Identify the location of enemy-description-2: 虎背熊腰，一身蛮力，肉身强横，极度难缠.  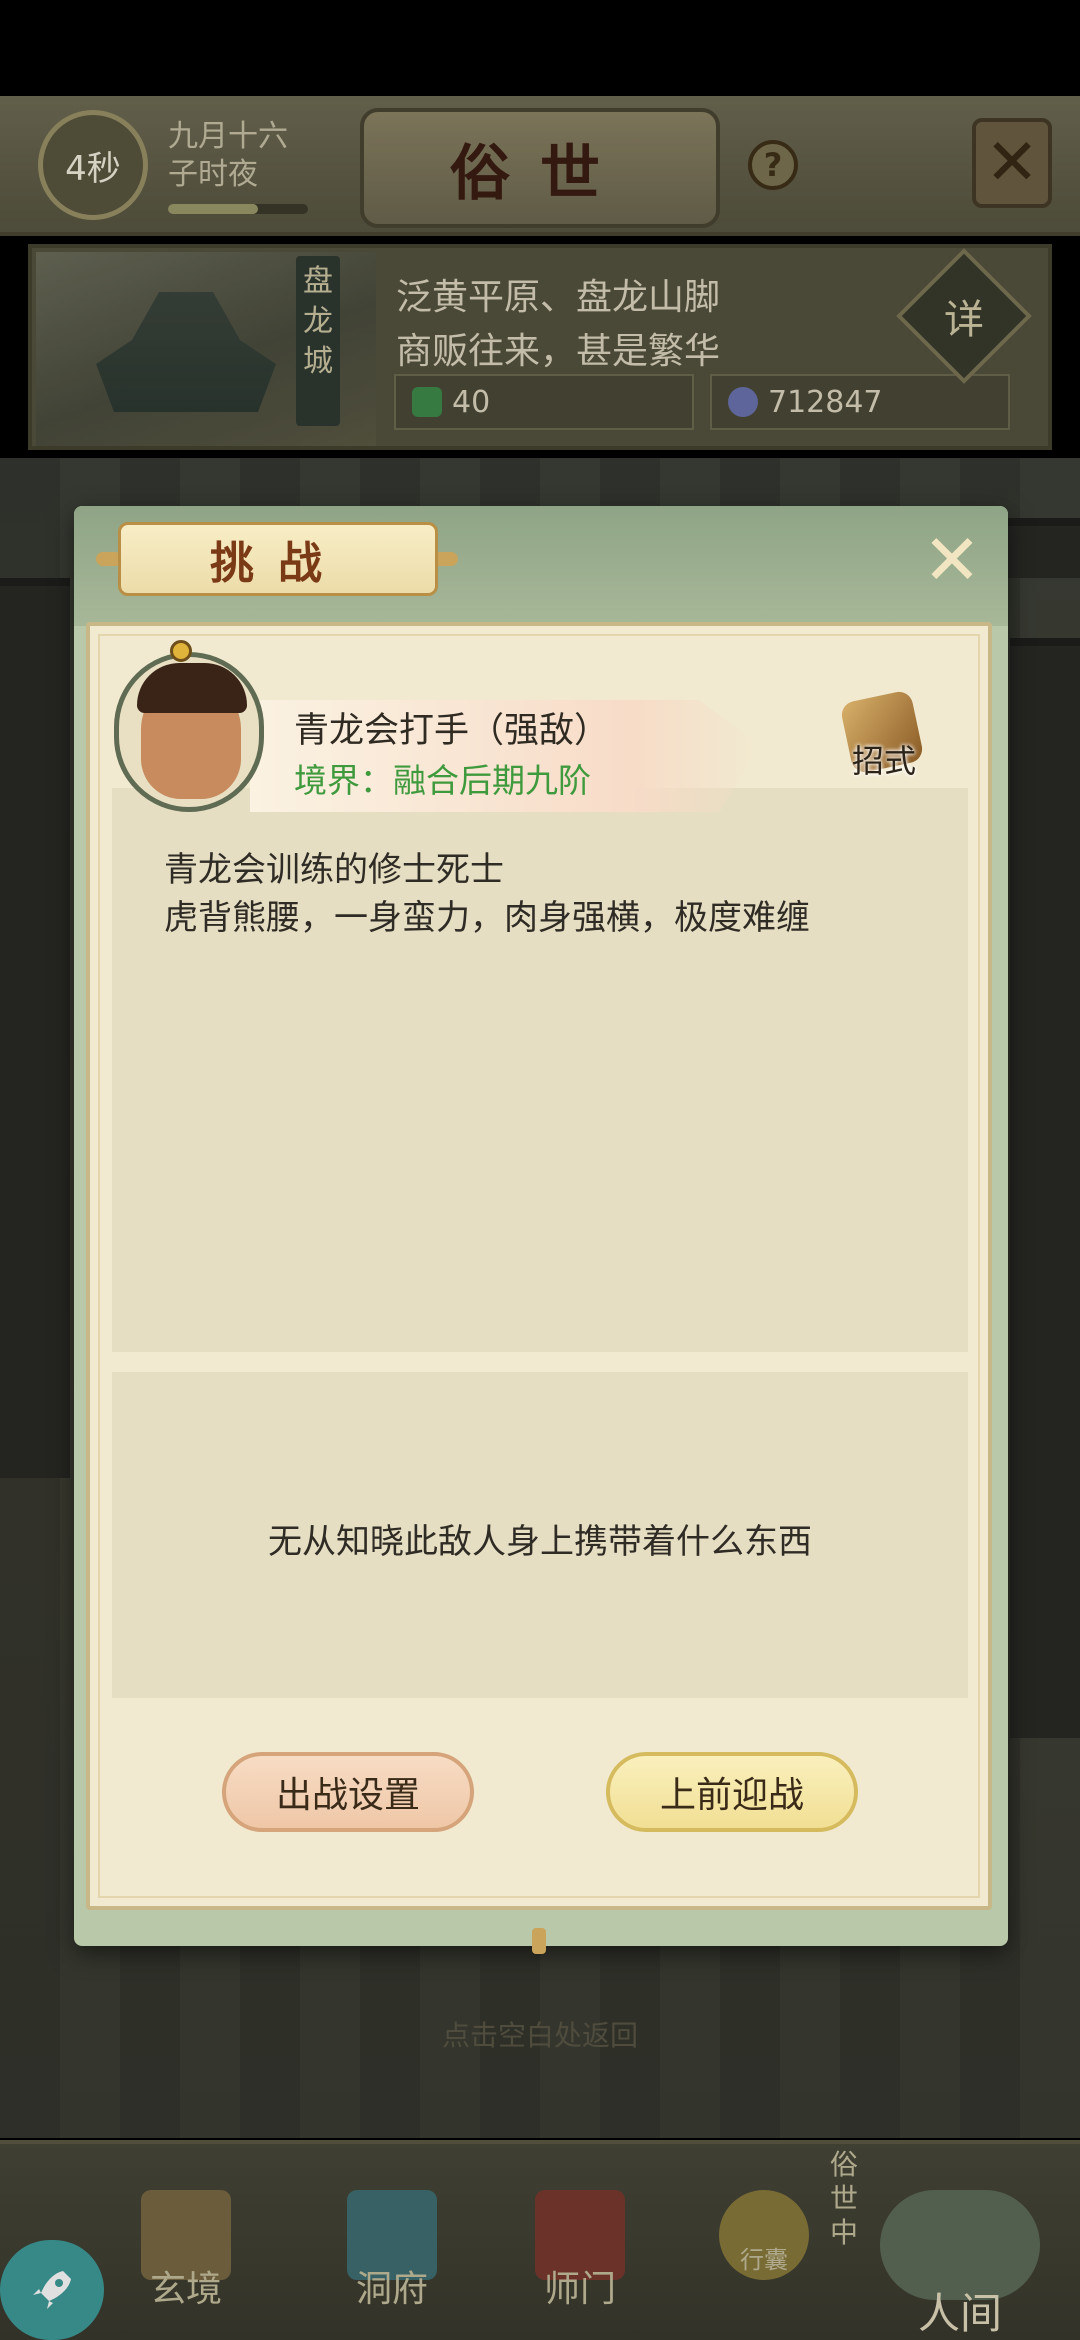
(487, 918).